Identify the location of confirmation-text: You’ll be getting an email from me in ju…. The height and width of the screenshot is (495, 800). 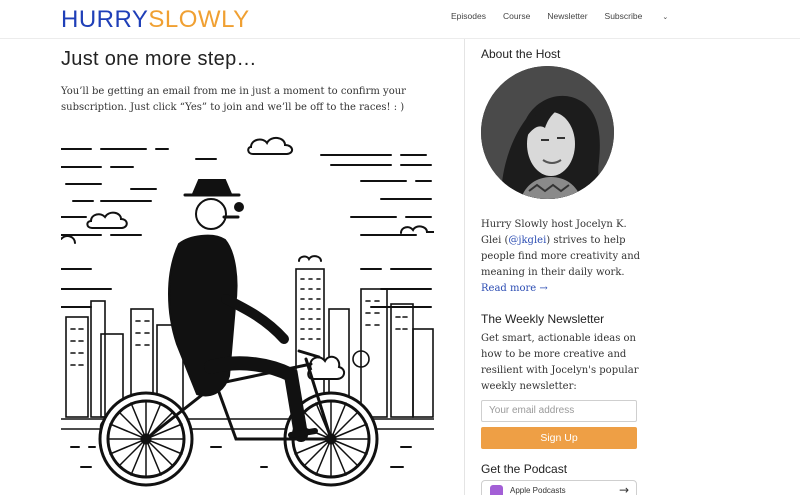
(233, 99).